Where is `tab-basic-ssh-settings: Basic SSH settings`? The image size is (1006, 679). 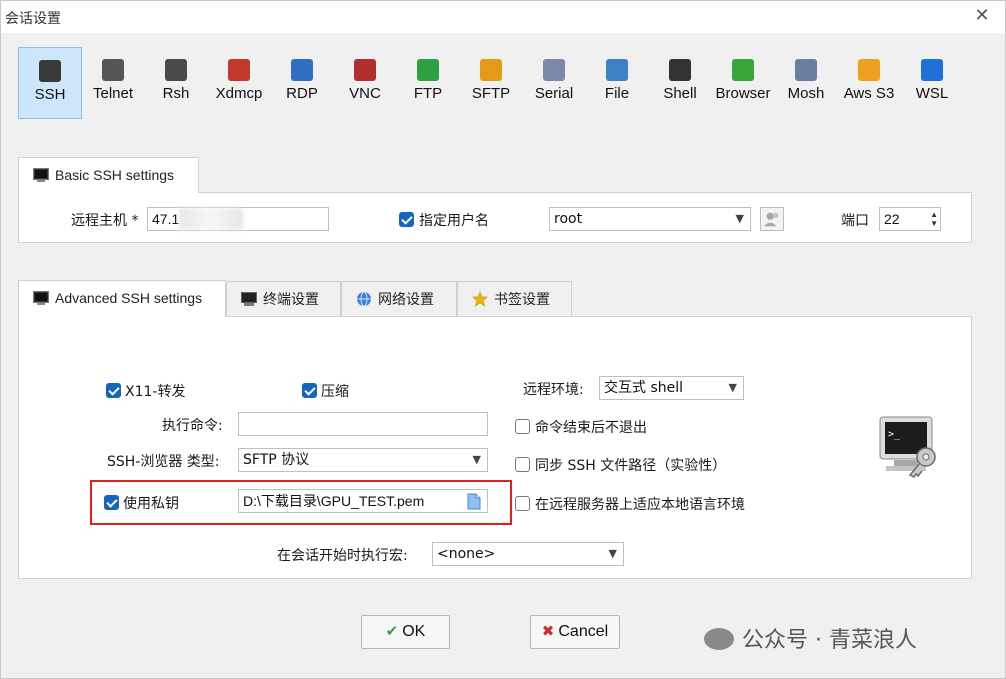 tab-basic-ssh-settings: Basic SSH settings is located at coordinates (108, 175).